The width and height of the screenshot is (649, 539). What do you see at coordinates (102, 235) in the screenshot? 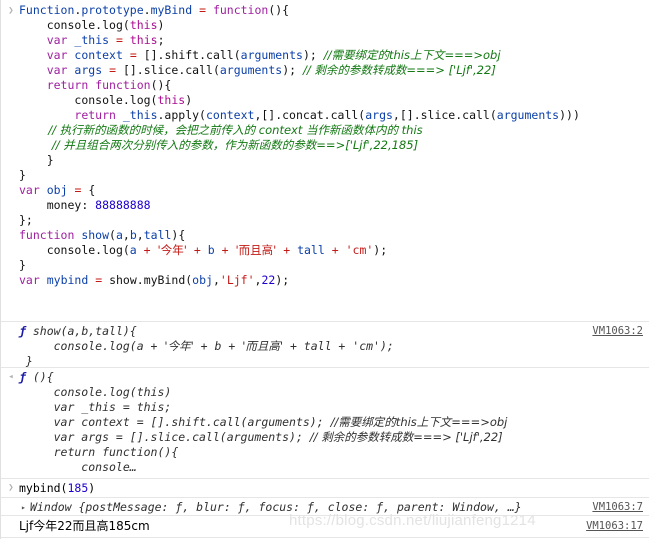
I see `code-line: function show(a,b,tall){` at bounding box center [102, 235].